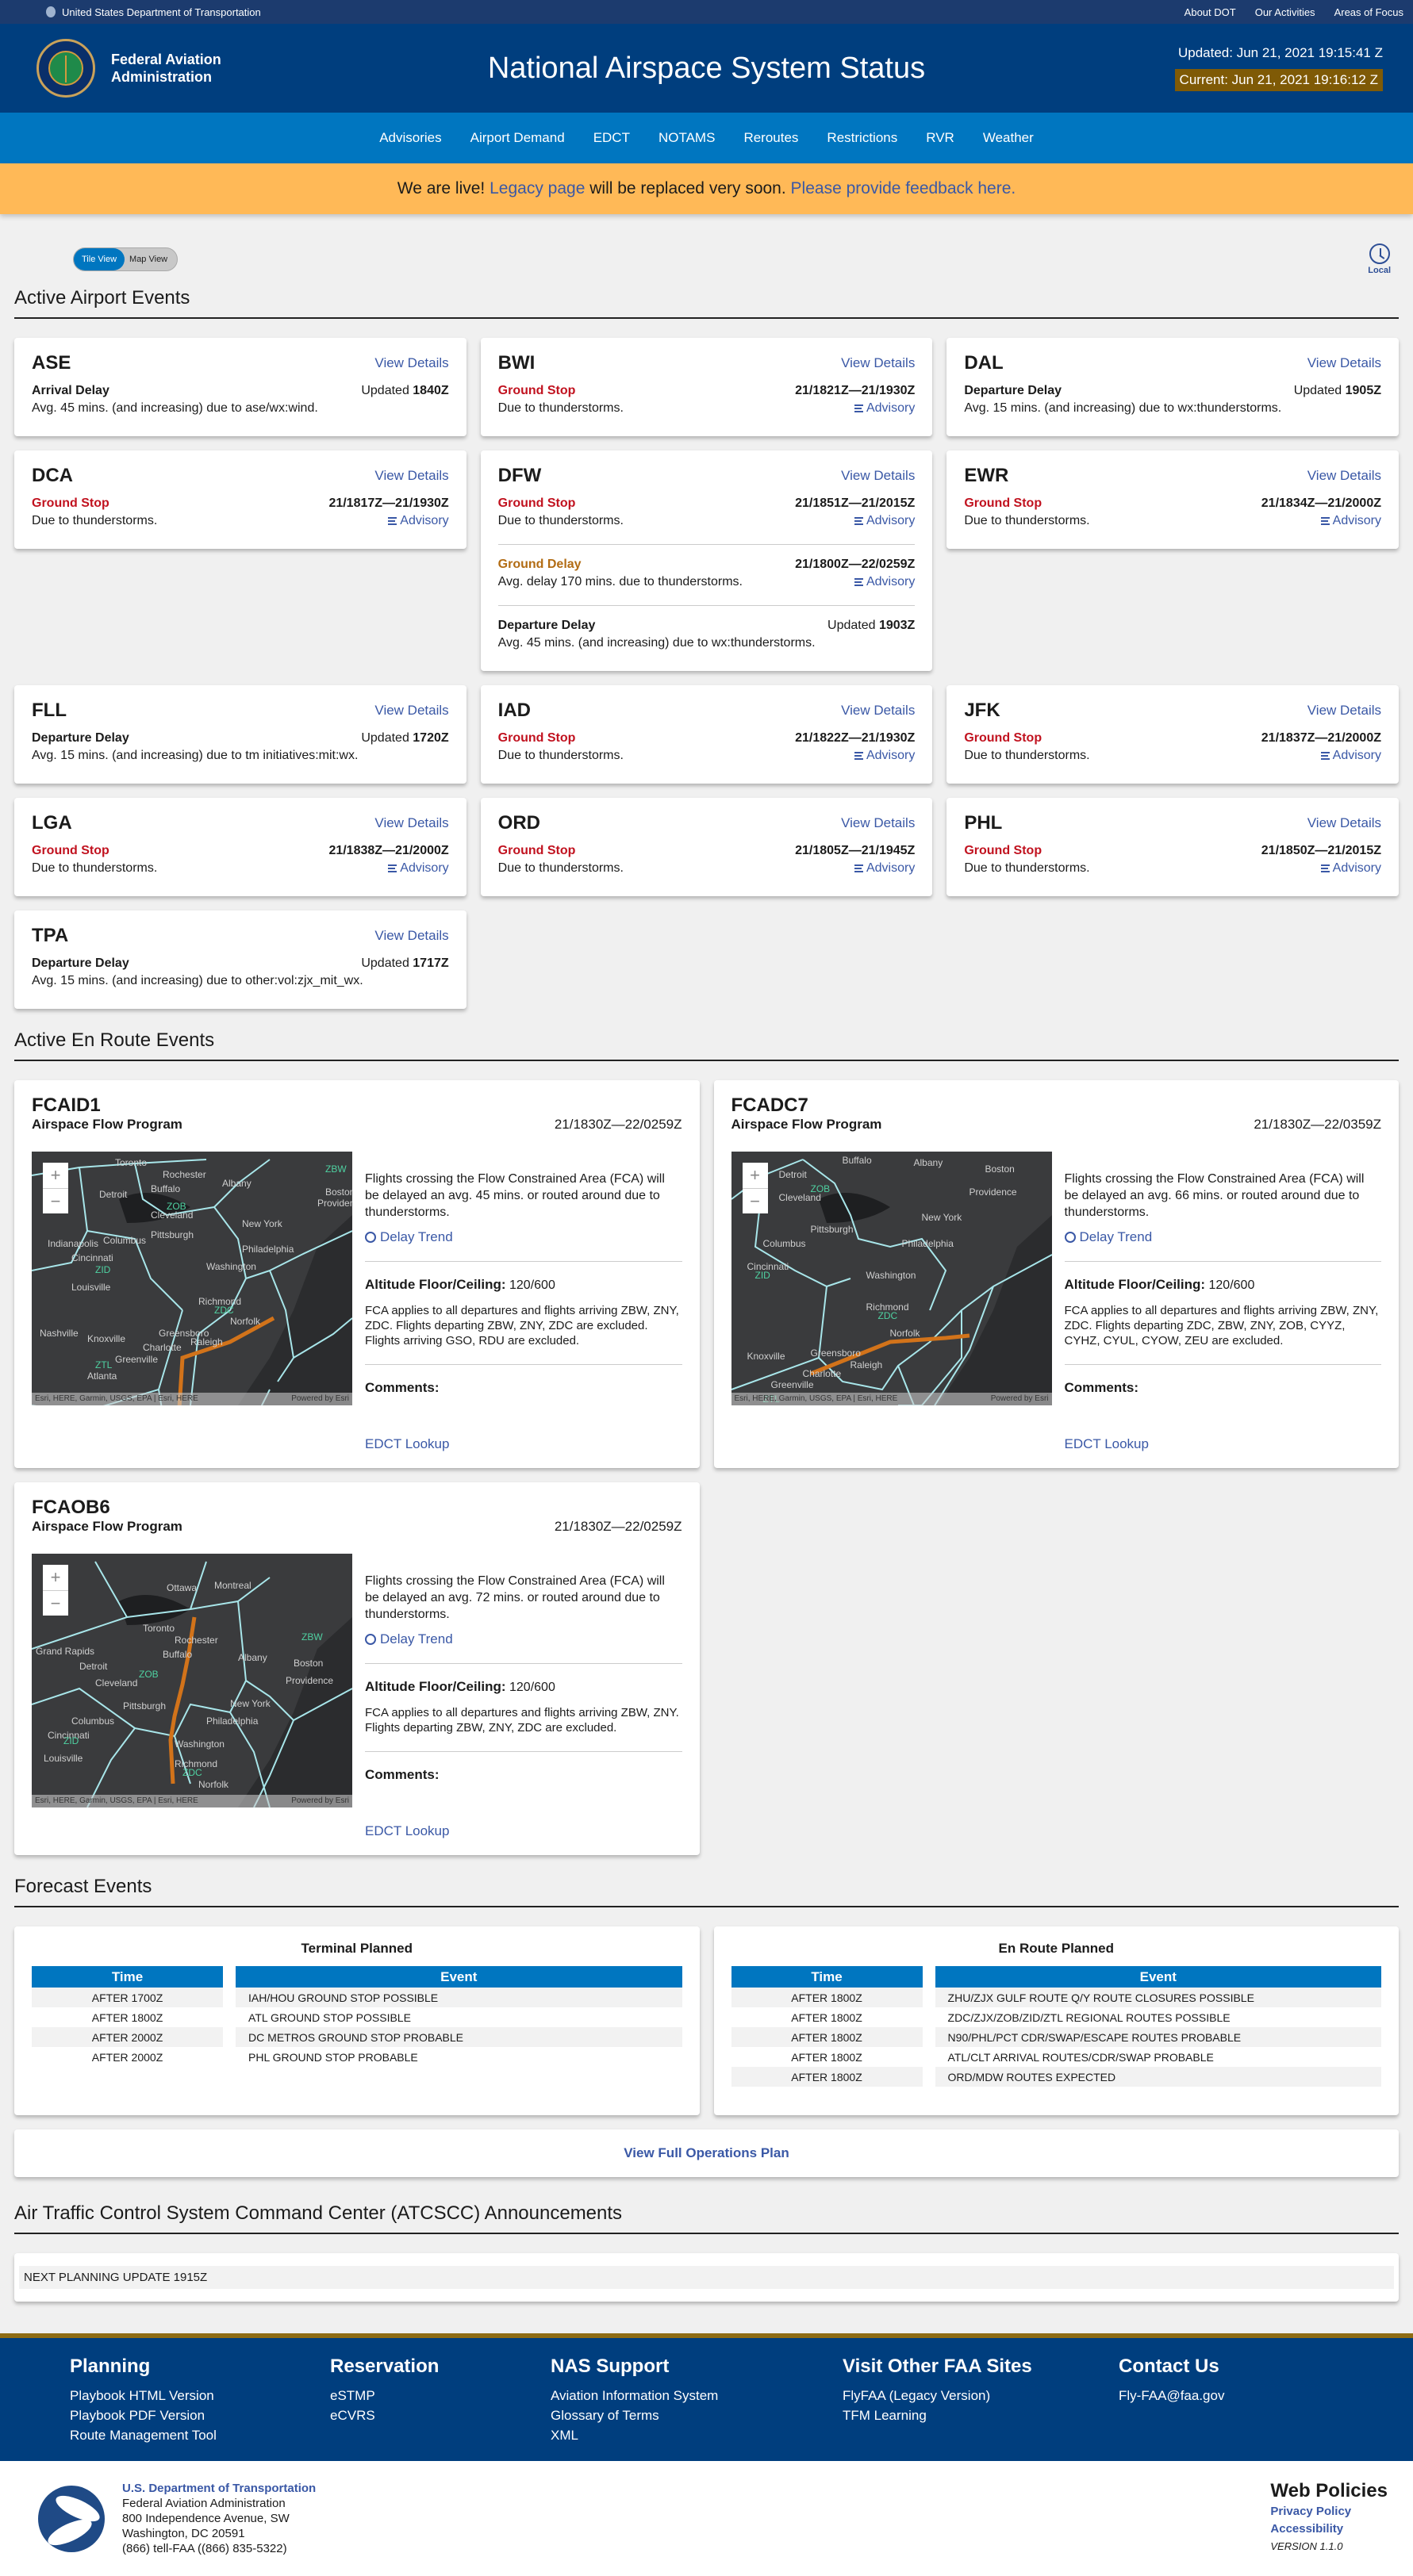 The height and width of the screenshot is (2576, 1413). Describe the element at coordinates (205, 2549) in the screenshot. I see `dot-phone: (866) tell-FAA ((866) 835-5322)` at that location.